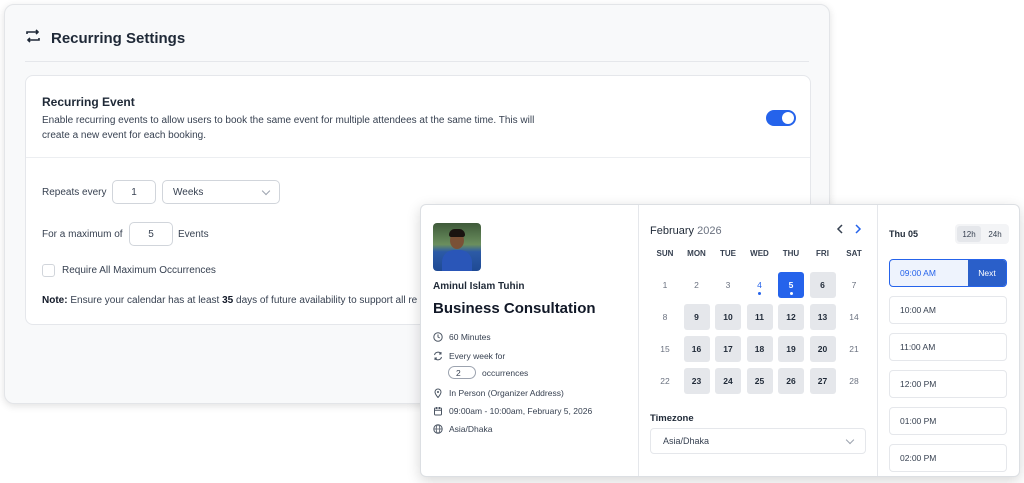 Image resolution: width=1024 pixels, height=483 pixels. I want to click on chevron-left-icon, so click(839, 229).